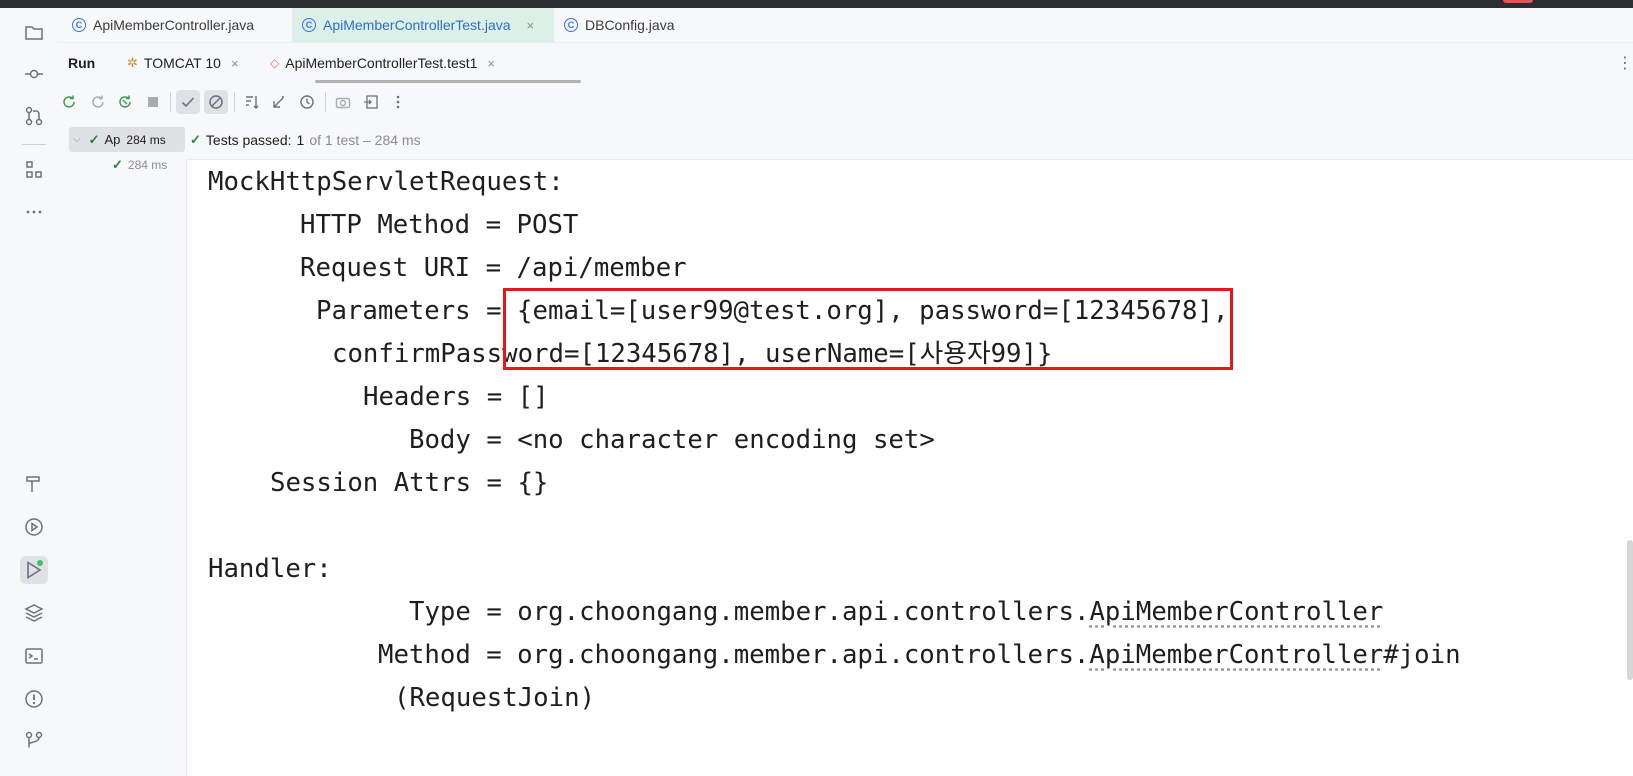 The height and width of the screenshot is (776, 1633). What do you see at coordinates (132, 62) in the screenshot?
I see `tomcat-icon: ✲` at bounding box center [132, 62].